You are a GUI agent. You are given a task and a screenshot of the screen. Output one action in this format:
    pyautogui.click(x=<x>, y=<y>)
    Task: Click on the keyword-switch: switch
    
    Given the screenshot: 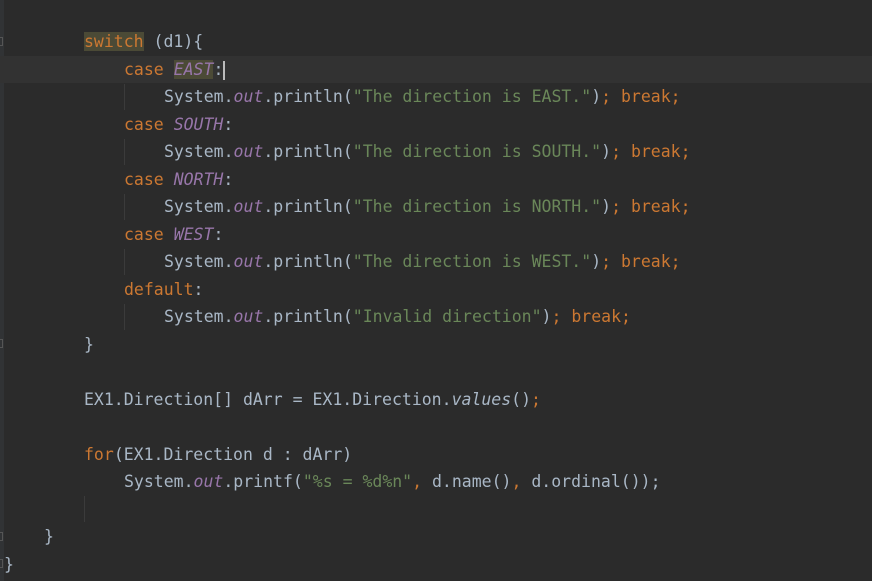 What is the action you would take?
    pyautogui.click(x=114, y=41)
    